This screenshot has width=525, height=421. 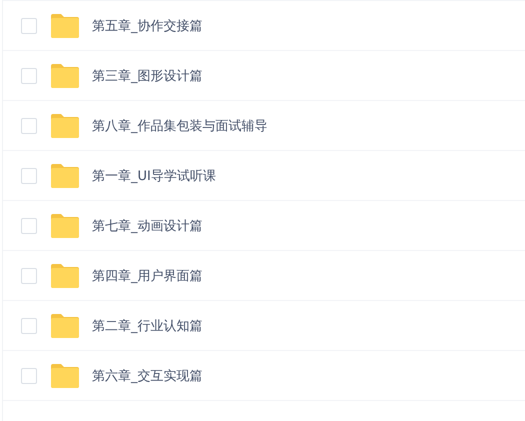 I want to click on folder-name: 第四章_用户界面篇, so click(x=147, y=275).